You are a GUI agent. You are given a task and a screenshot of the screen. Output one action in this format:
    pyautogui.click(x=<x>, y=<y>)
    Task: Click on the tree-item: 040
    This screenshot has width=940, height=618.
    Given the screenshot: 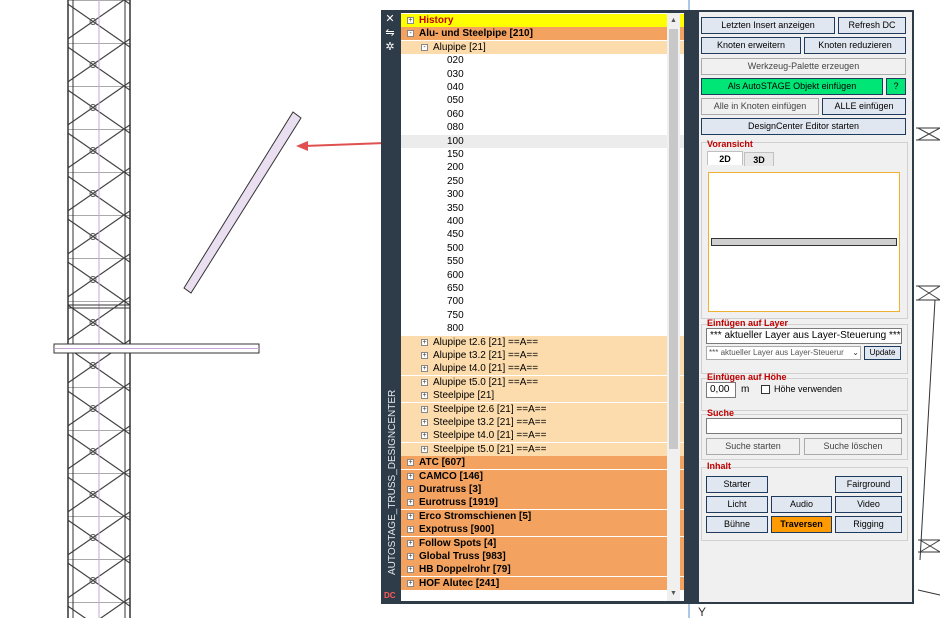 What is the action you would take?
    pyautogui.click(x=542, y=87)
    